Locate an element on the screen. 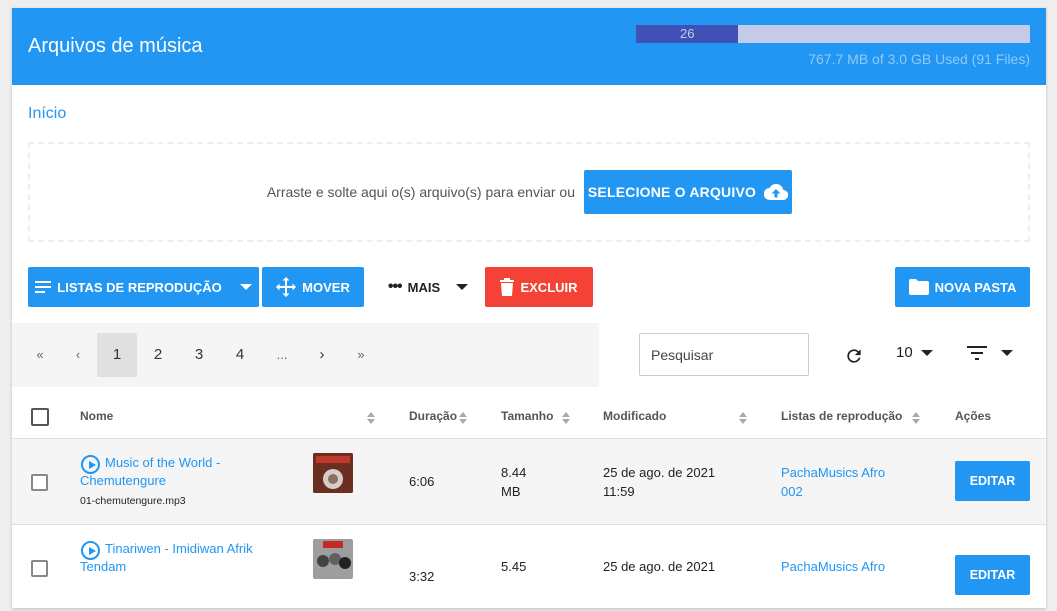 This screenshot has height=611, width=1057. move-button: MOVER is located at coordinates (313, 287).